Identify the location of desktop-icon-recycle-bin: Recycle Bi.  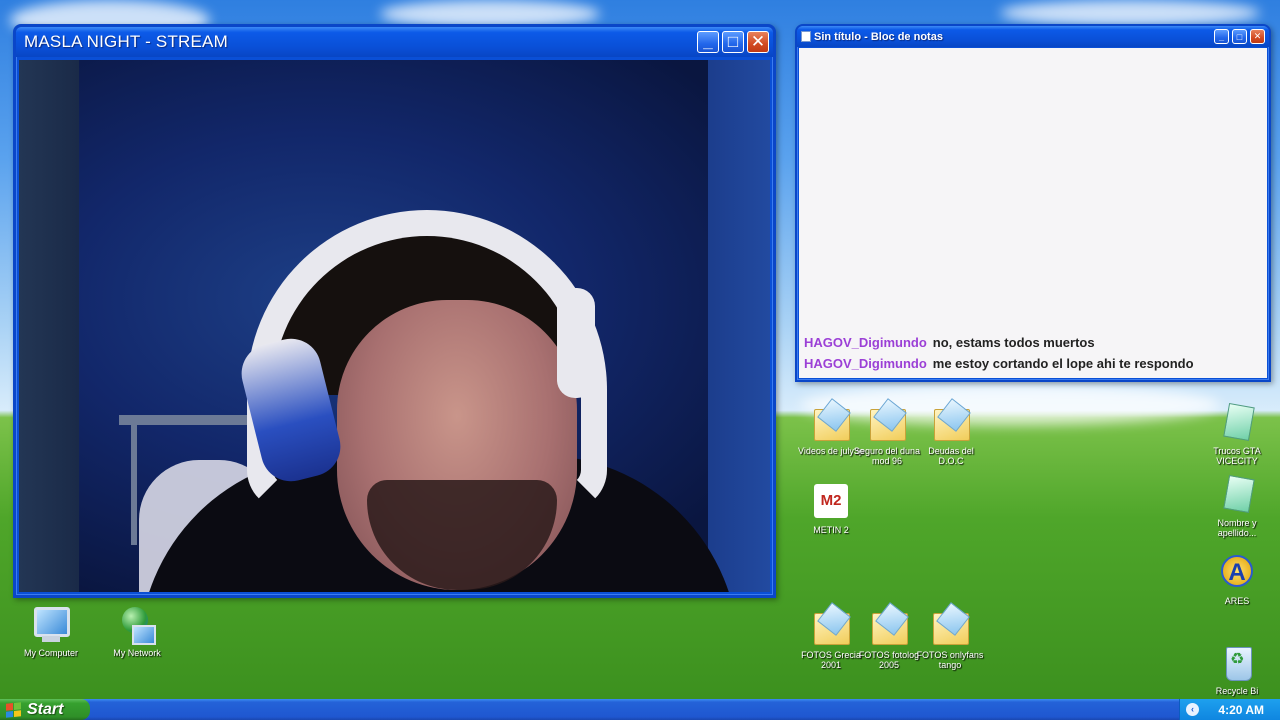
(1237, 669).